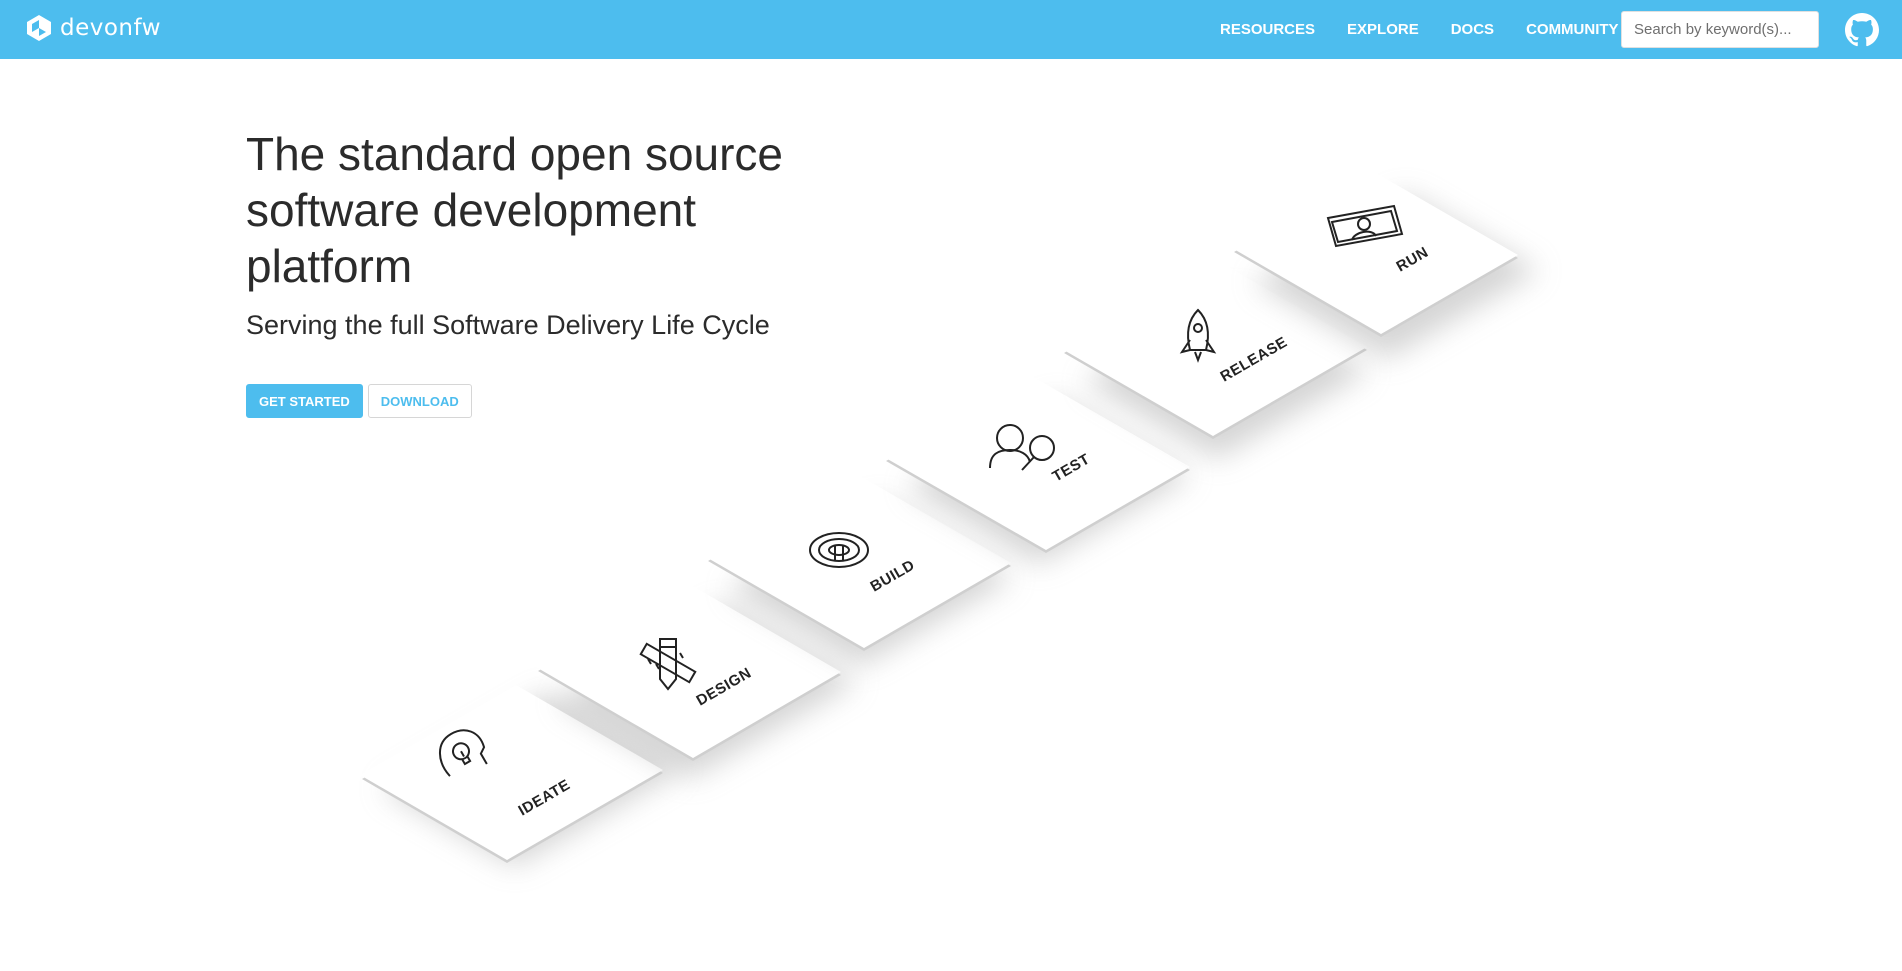 This screenshot has width=1902, height=971. I want to click on github-icon, so click(1862, 30).